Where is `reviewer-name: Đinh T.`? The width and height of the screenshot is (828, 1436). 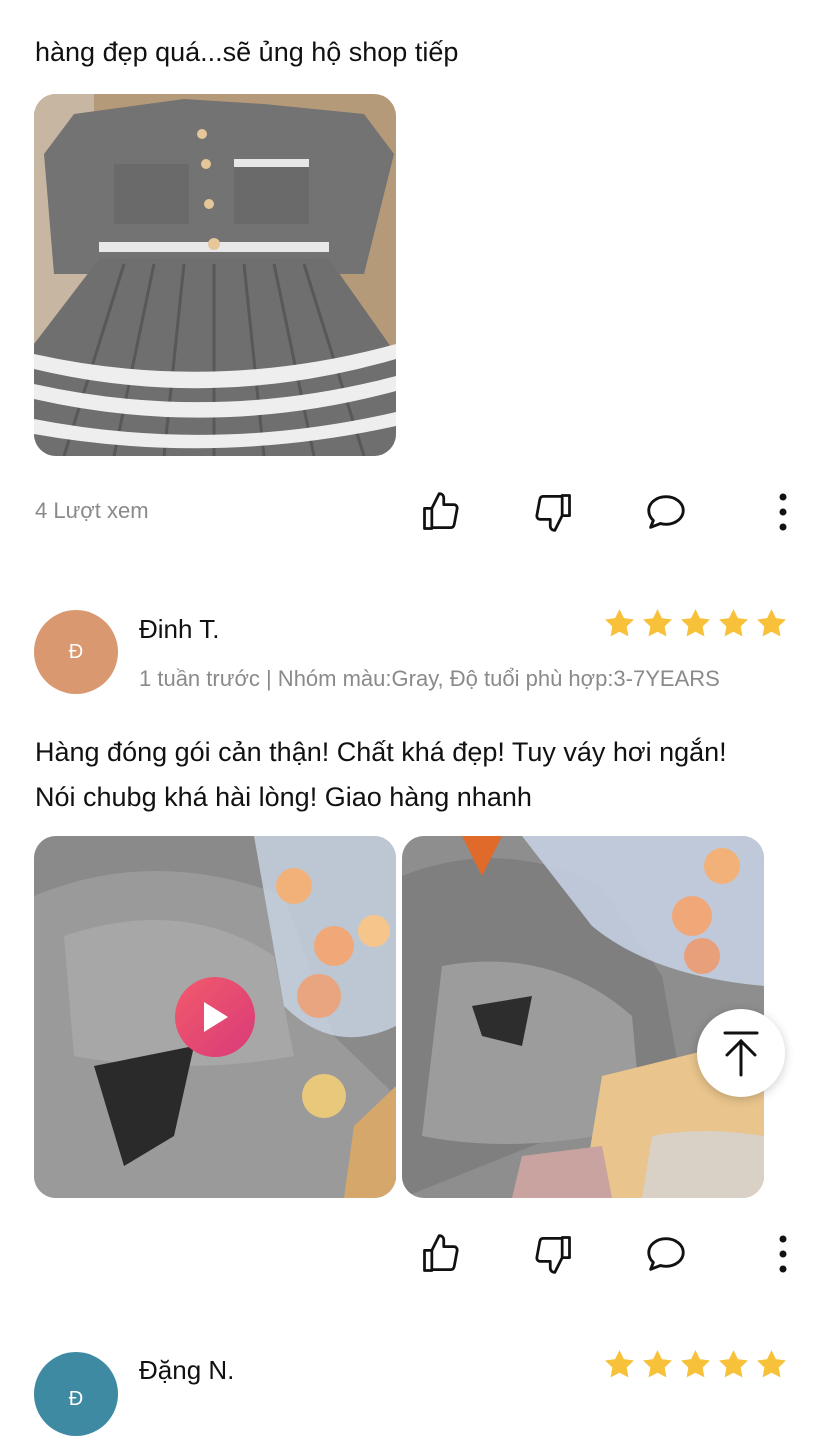 reviewer-name: Đinh T. is located at coordinates (179, 629).